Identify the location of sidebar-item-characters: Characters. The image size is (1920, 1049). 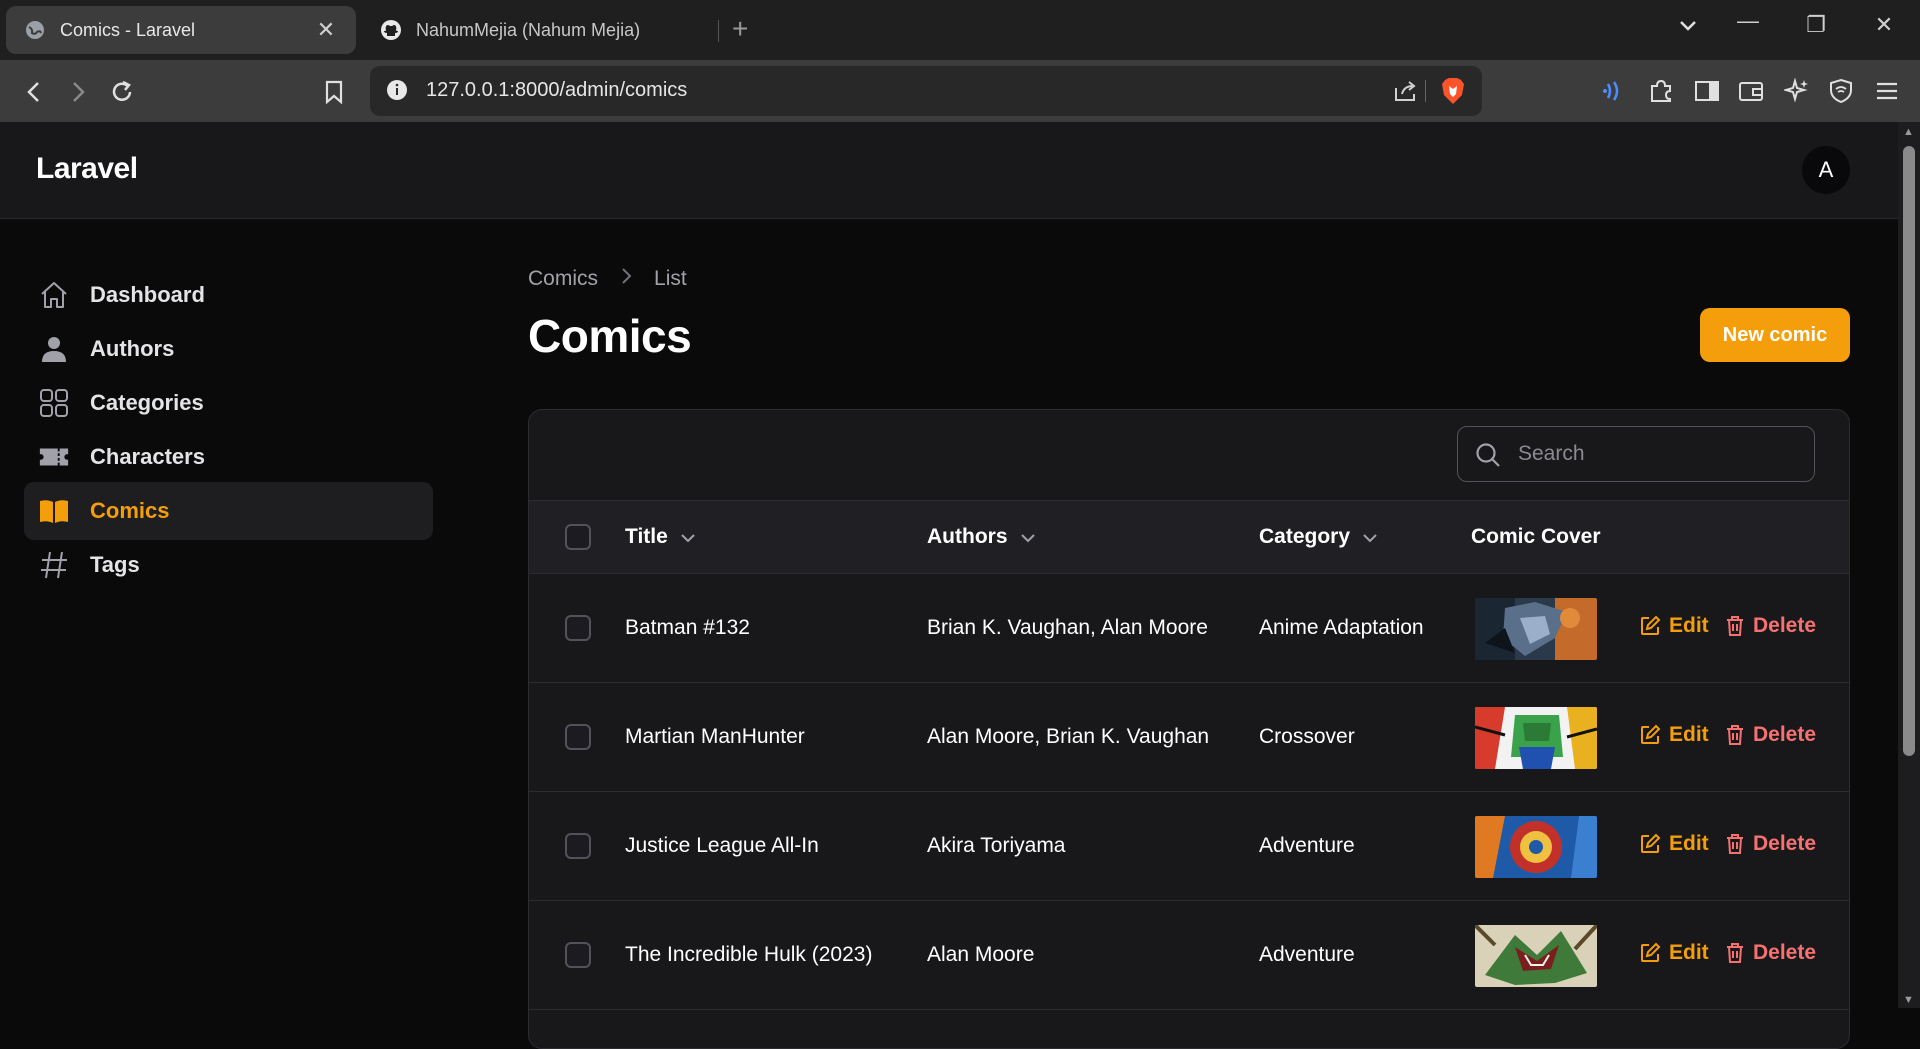
(228, 457).